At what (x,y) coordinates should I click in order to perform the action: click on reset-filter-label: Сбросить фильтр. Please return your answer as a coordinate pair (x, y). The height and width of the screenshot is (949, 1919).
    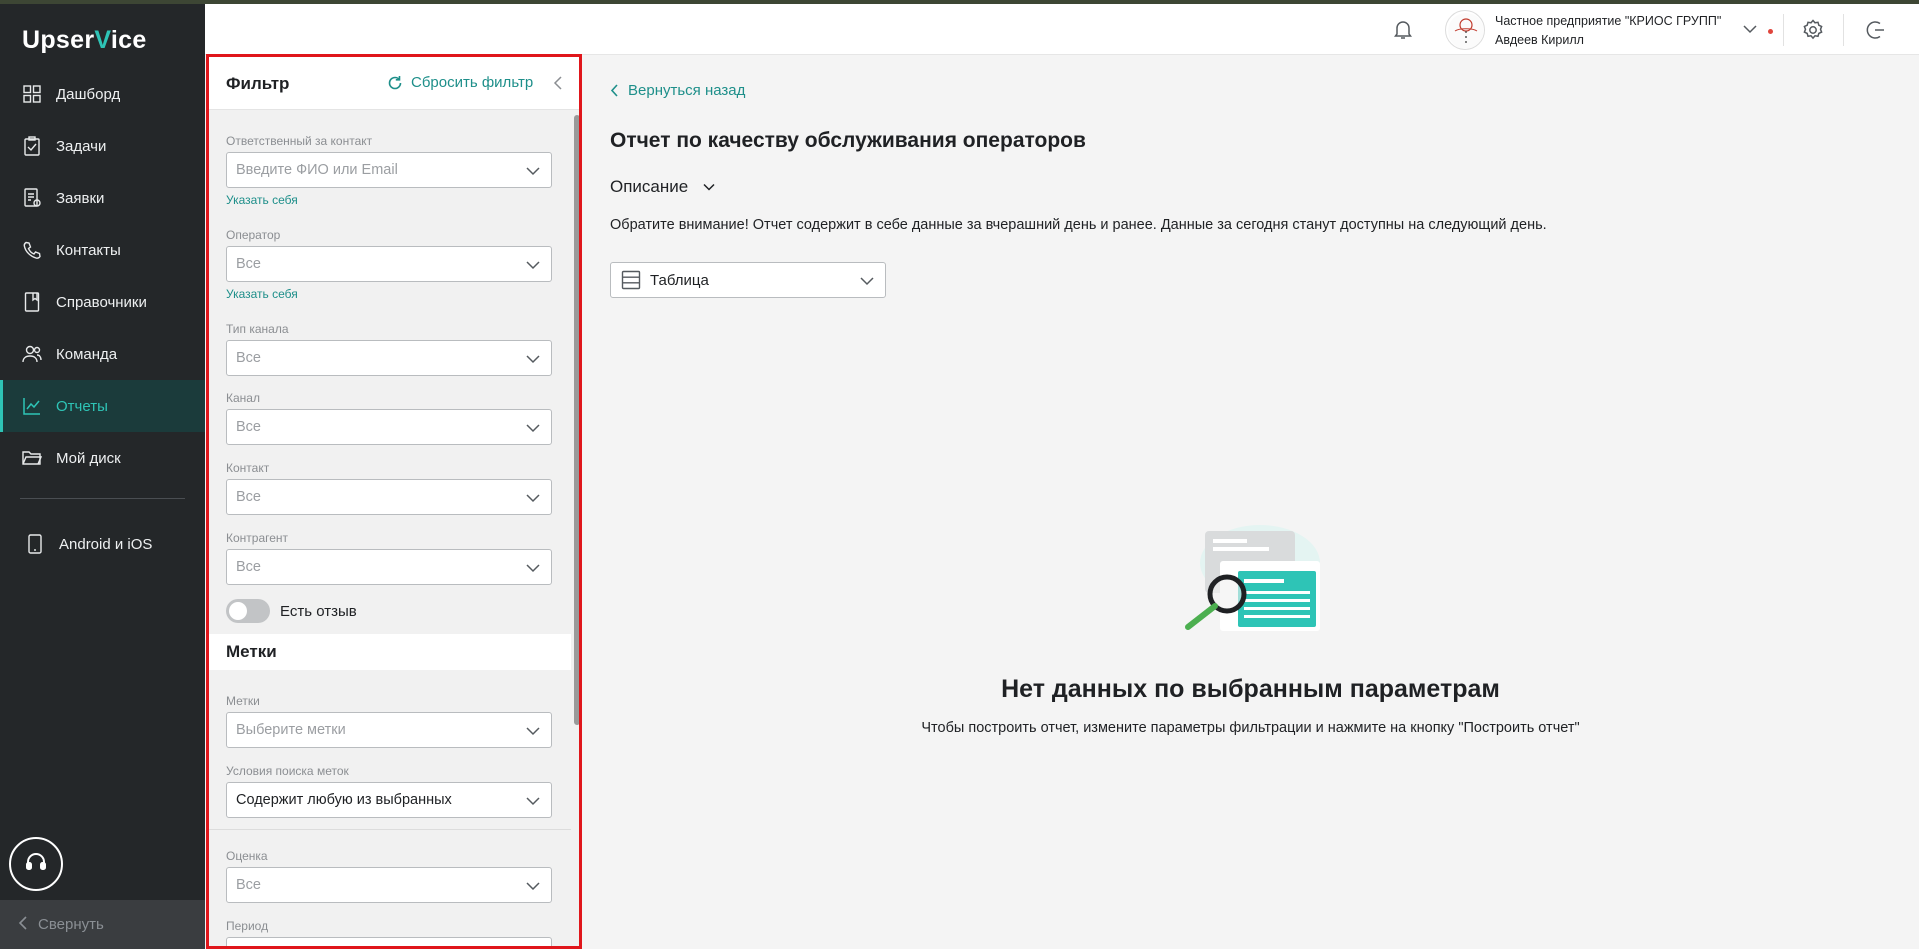
    Looking at the image, I should click on (472, 82).